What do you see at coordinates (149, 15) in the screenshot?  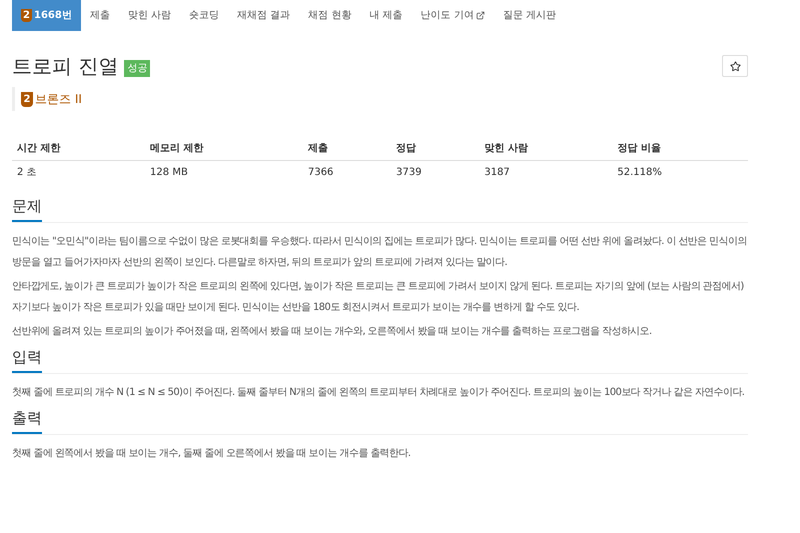 I see `nav-tab: 맞힌 사람` at bounding box center [149, 15].